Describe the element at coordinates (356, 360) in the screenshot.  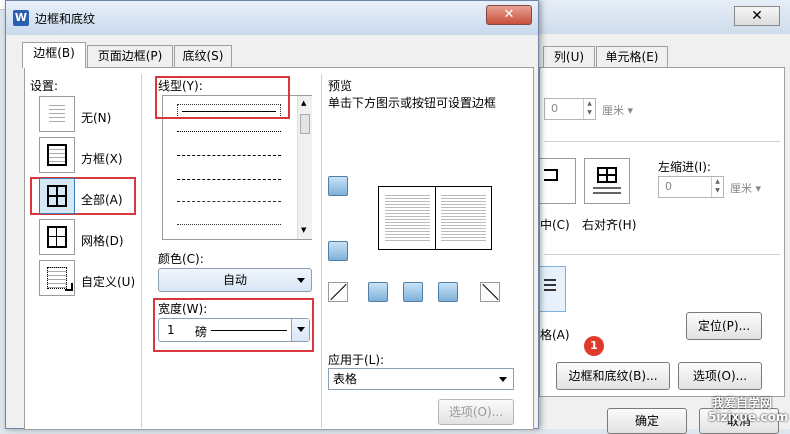
I see `apply-to-label: 应用于(L):` at that location.